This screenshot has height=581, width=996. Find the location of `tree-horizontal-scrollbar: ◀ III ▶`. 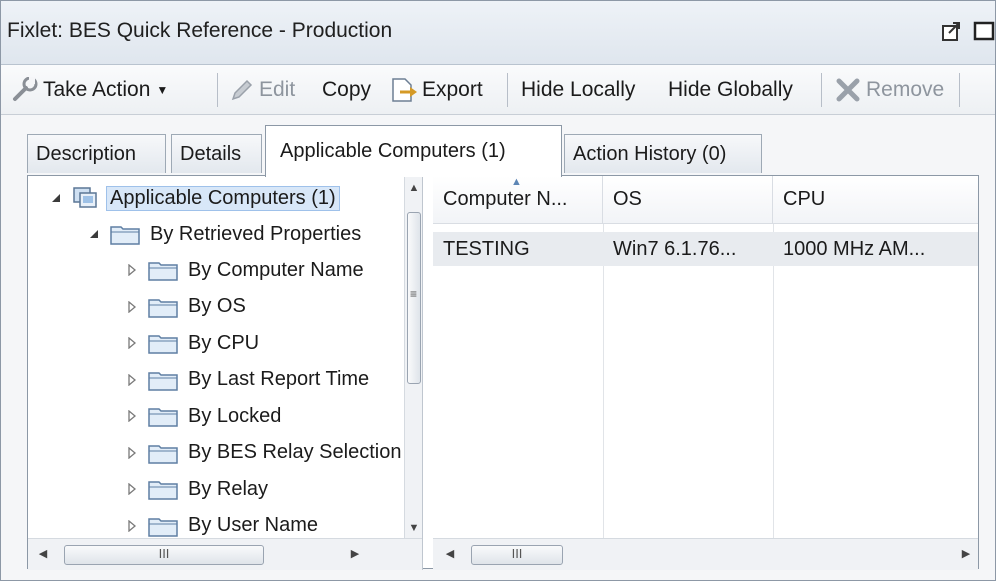

tree-horizontal-scrollbar: ◀ III ▶ is located at coordinates (225, 554).